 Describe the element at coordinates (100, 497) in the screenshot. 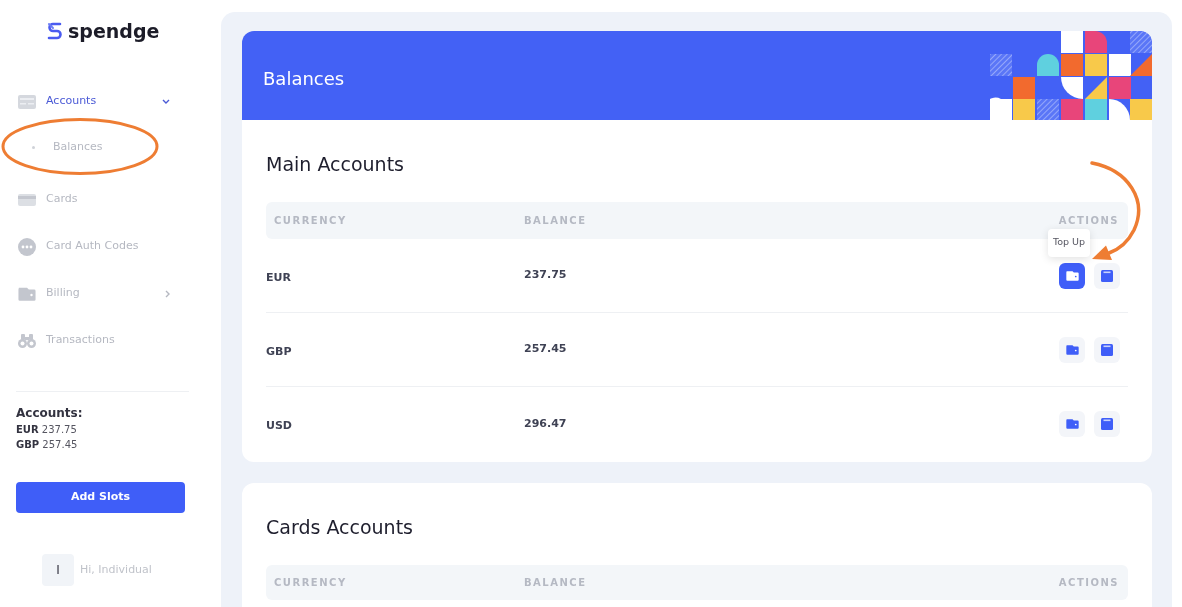

I see `add-slots-button: Add Slots` at that location.